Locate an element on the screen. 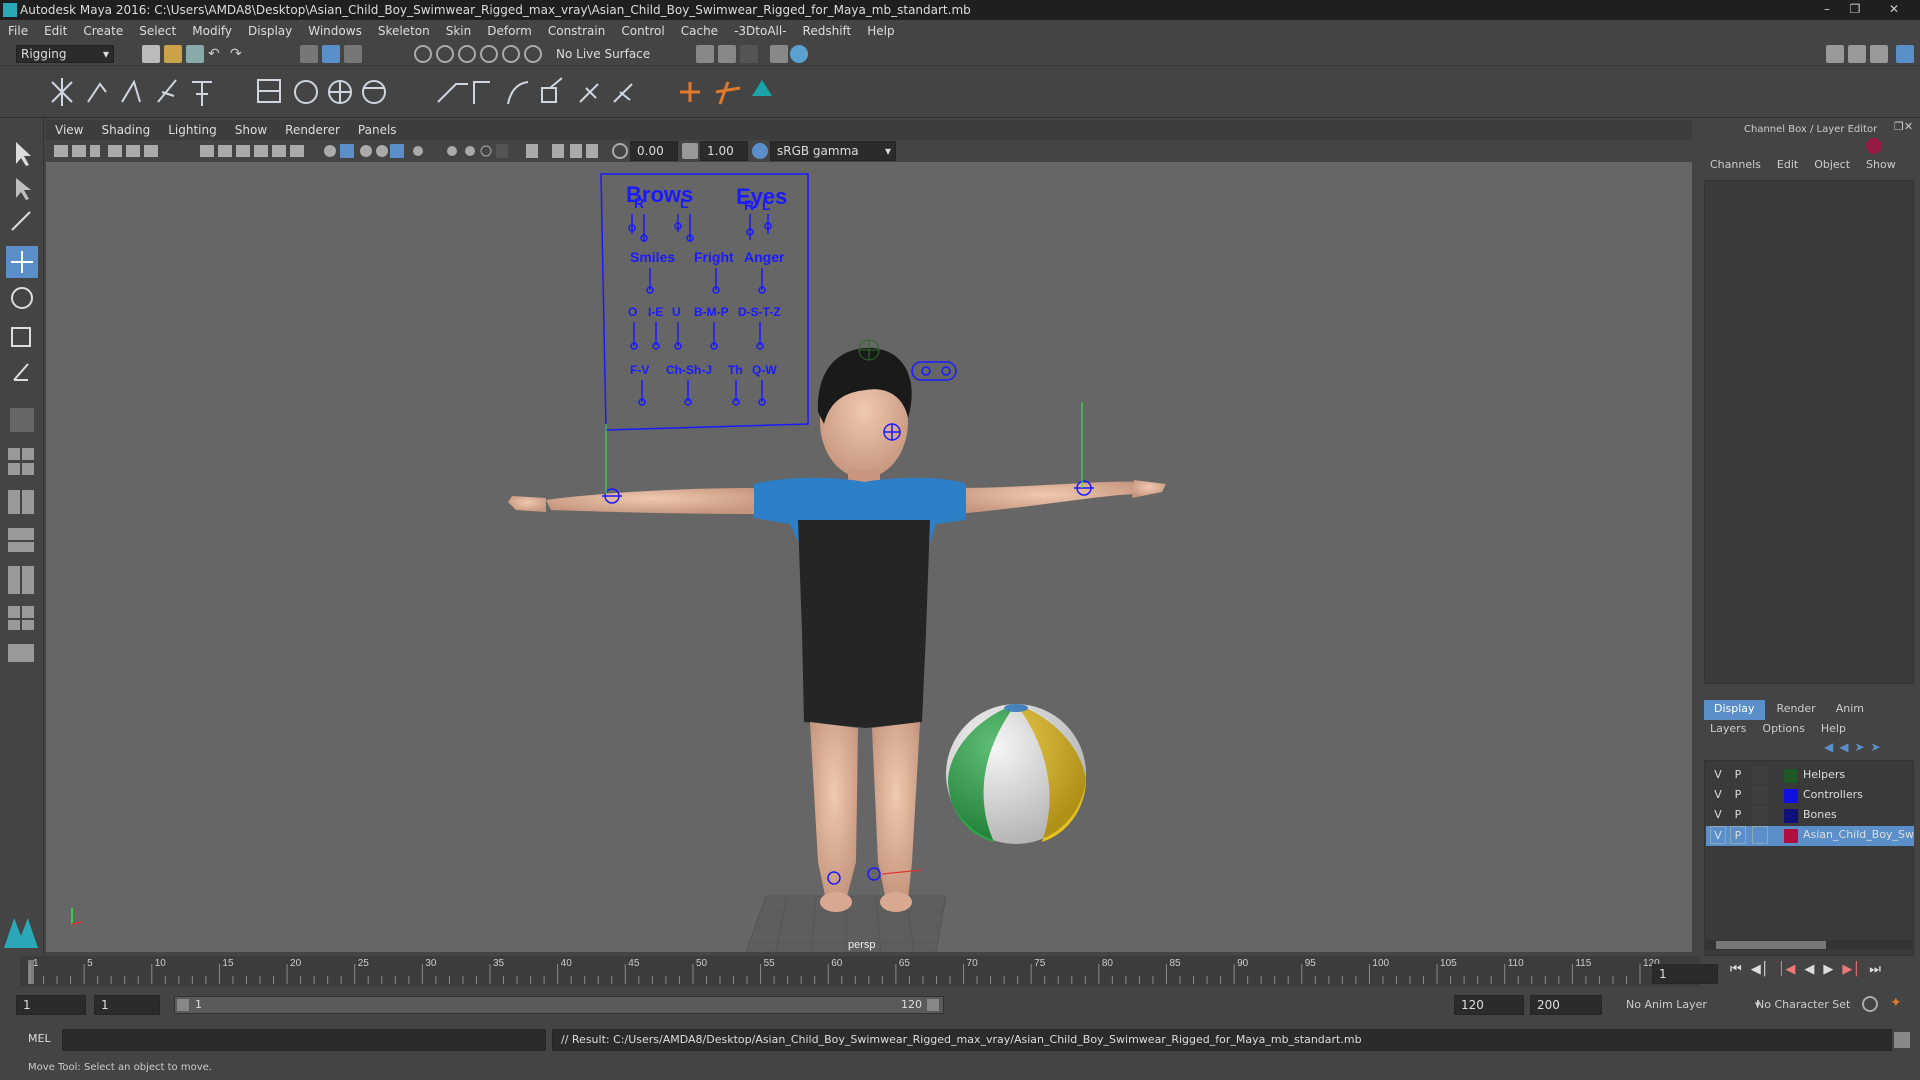  gate-mask-icon is located at coordinates (261, 151).